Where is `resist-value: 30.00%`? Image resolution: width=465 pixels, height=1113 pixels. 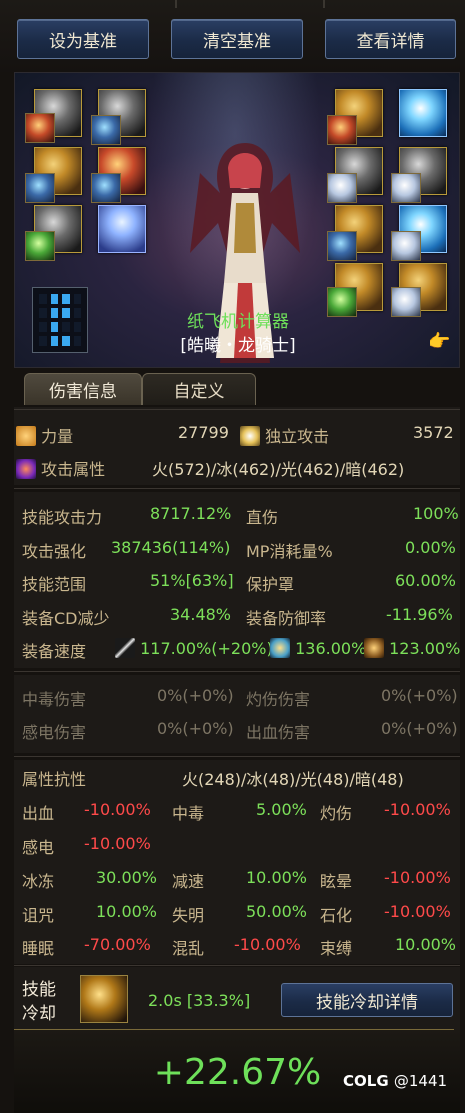
resist-value: 30.00% is located at coordinates (127, 877).